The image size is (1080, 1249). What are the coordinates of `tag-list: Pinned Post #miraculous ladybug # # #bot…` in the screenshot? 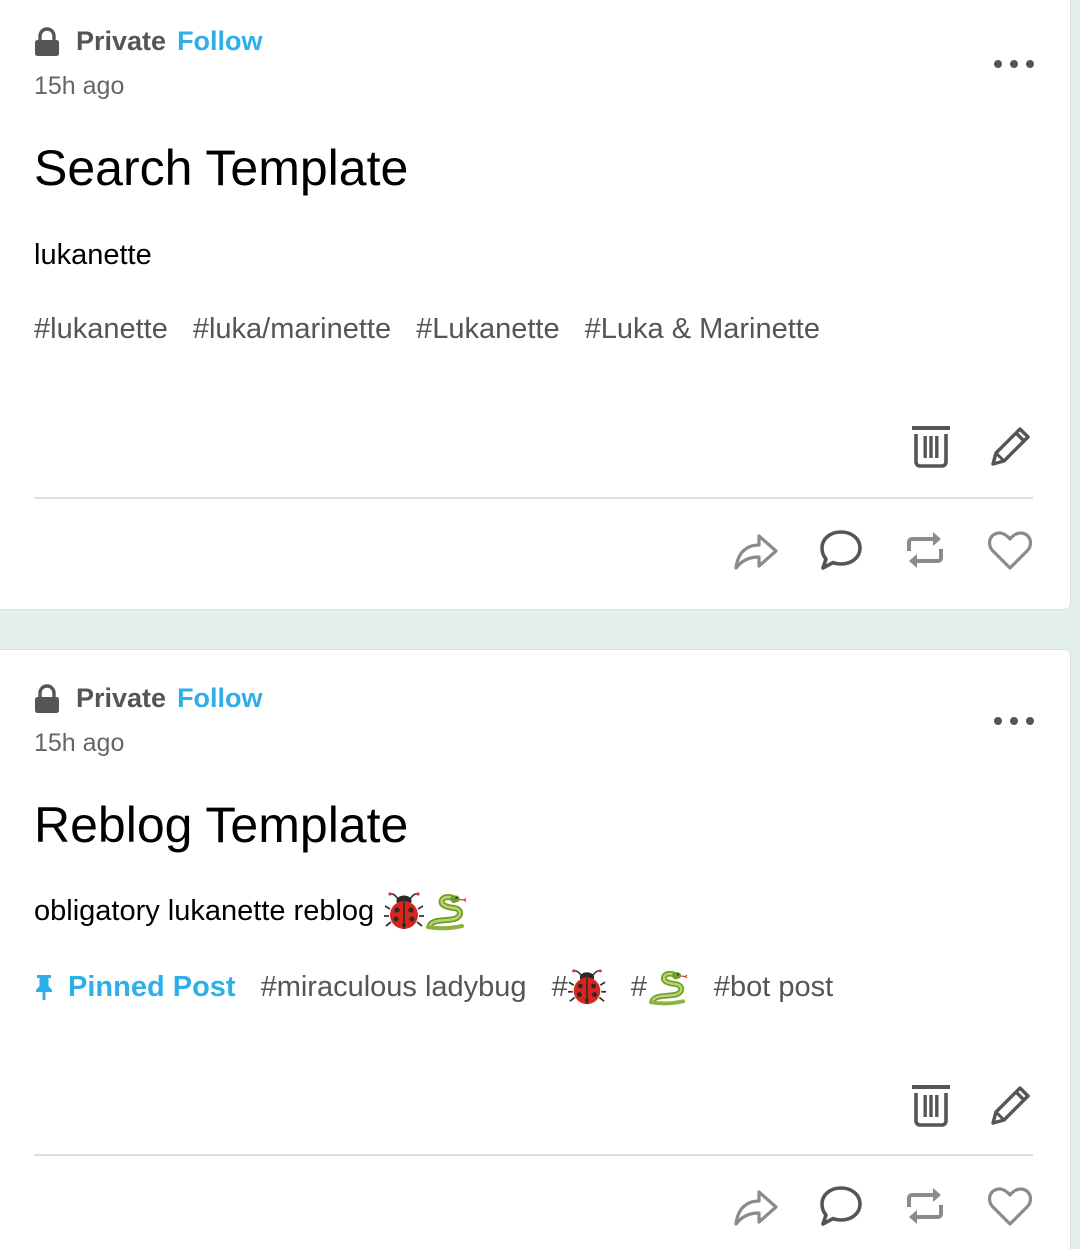 It's located at (446, 987).